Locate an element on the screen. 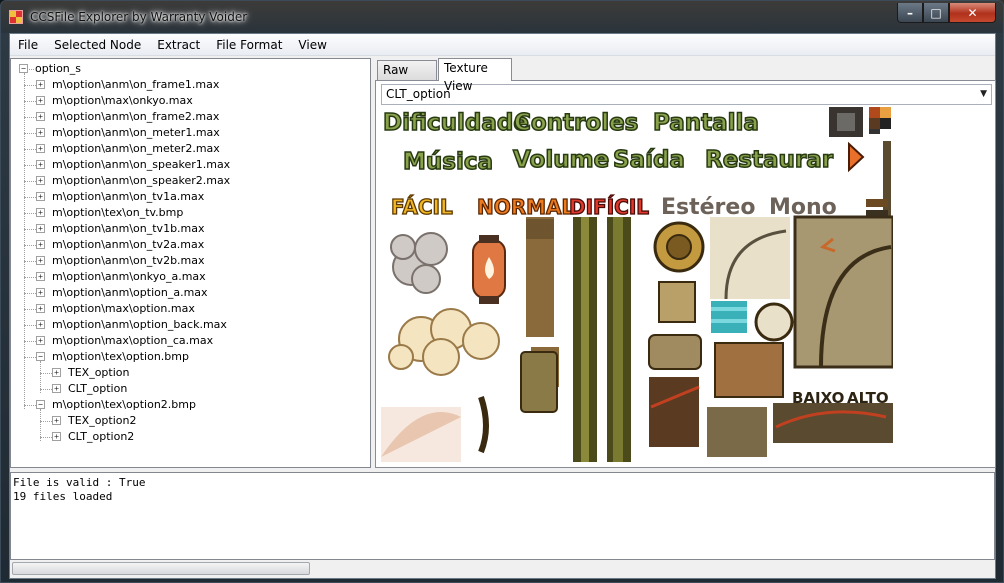 The image size is (1004, 583). menu-file-format: File Format is located at coordinates (249, 45).